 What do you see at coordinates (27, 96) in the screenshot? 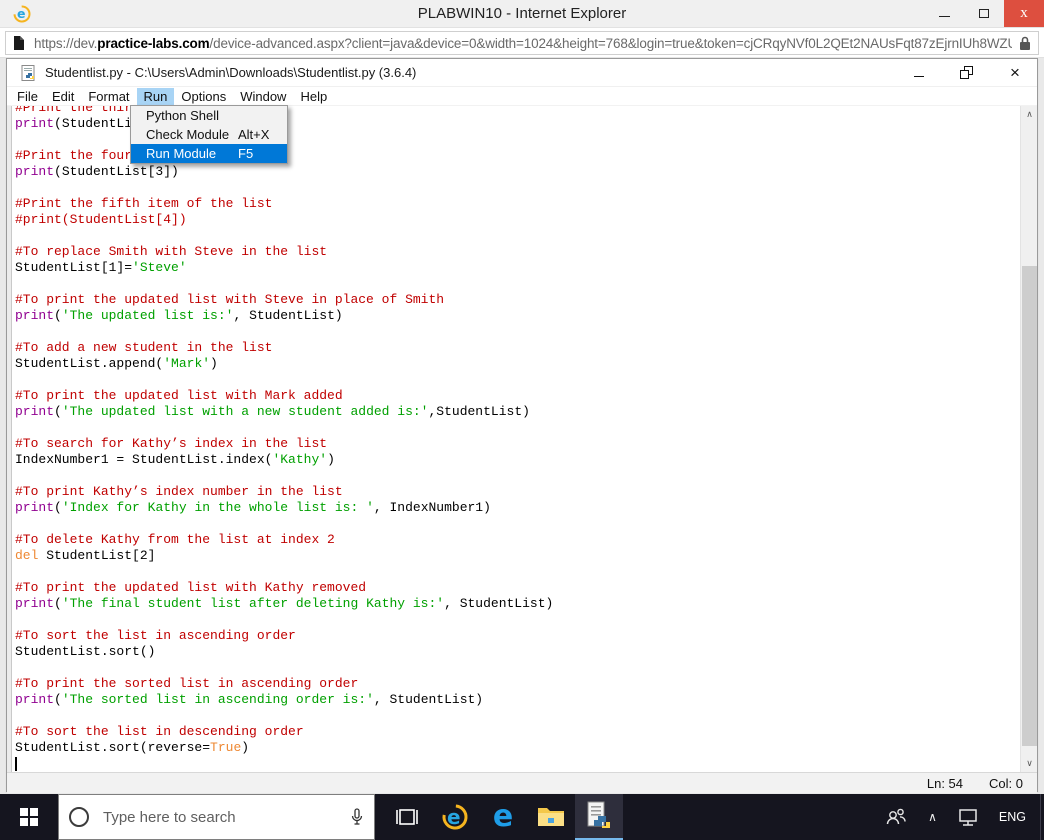
I see `menu-item-file: File` at bounding box center [27, 96].